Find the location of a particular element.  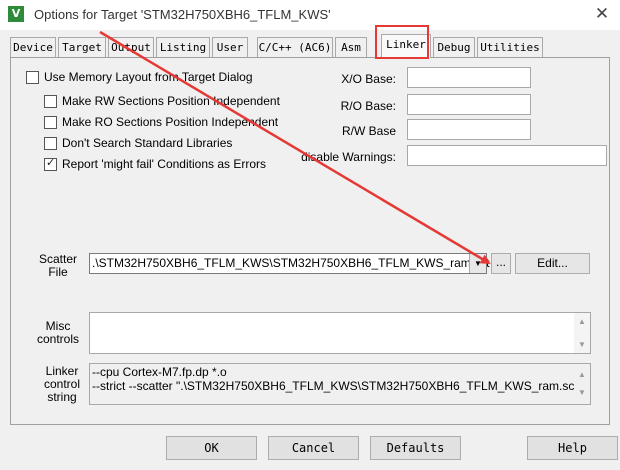

linker-string-line1: --cpu Cortex-M7.fp.dp *.o is located at coordinates (159, 372).